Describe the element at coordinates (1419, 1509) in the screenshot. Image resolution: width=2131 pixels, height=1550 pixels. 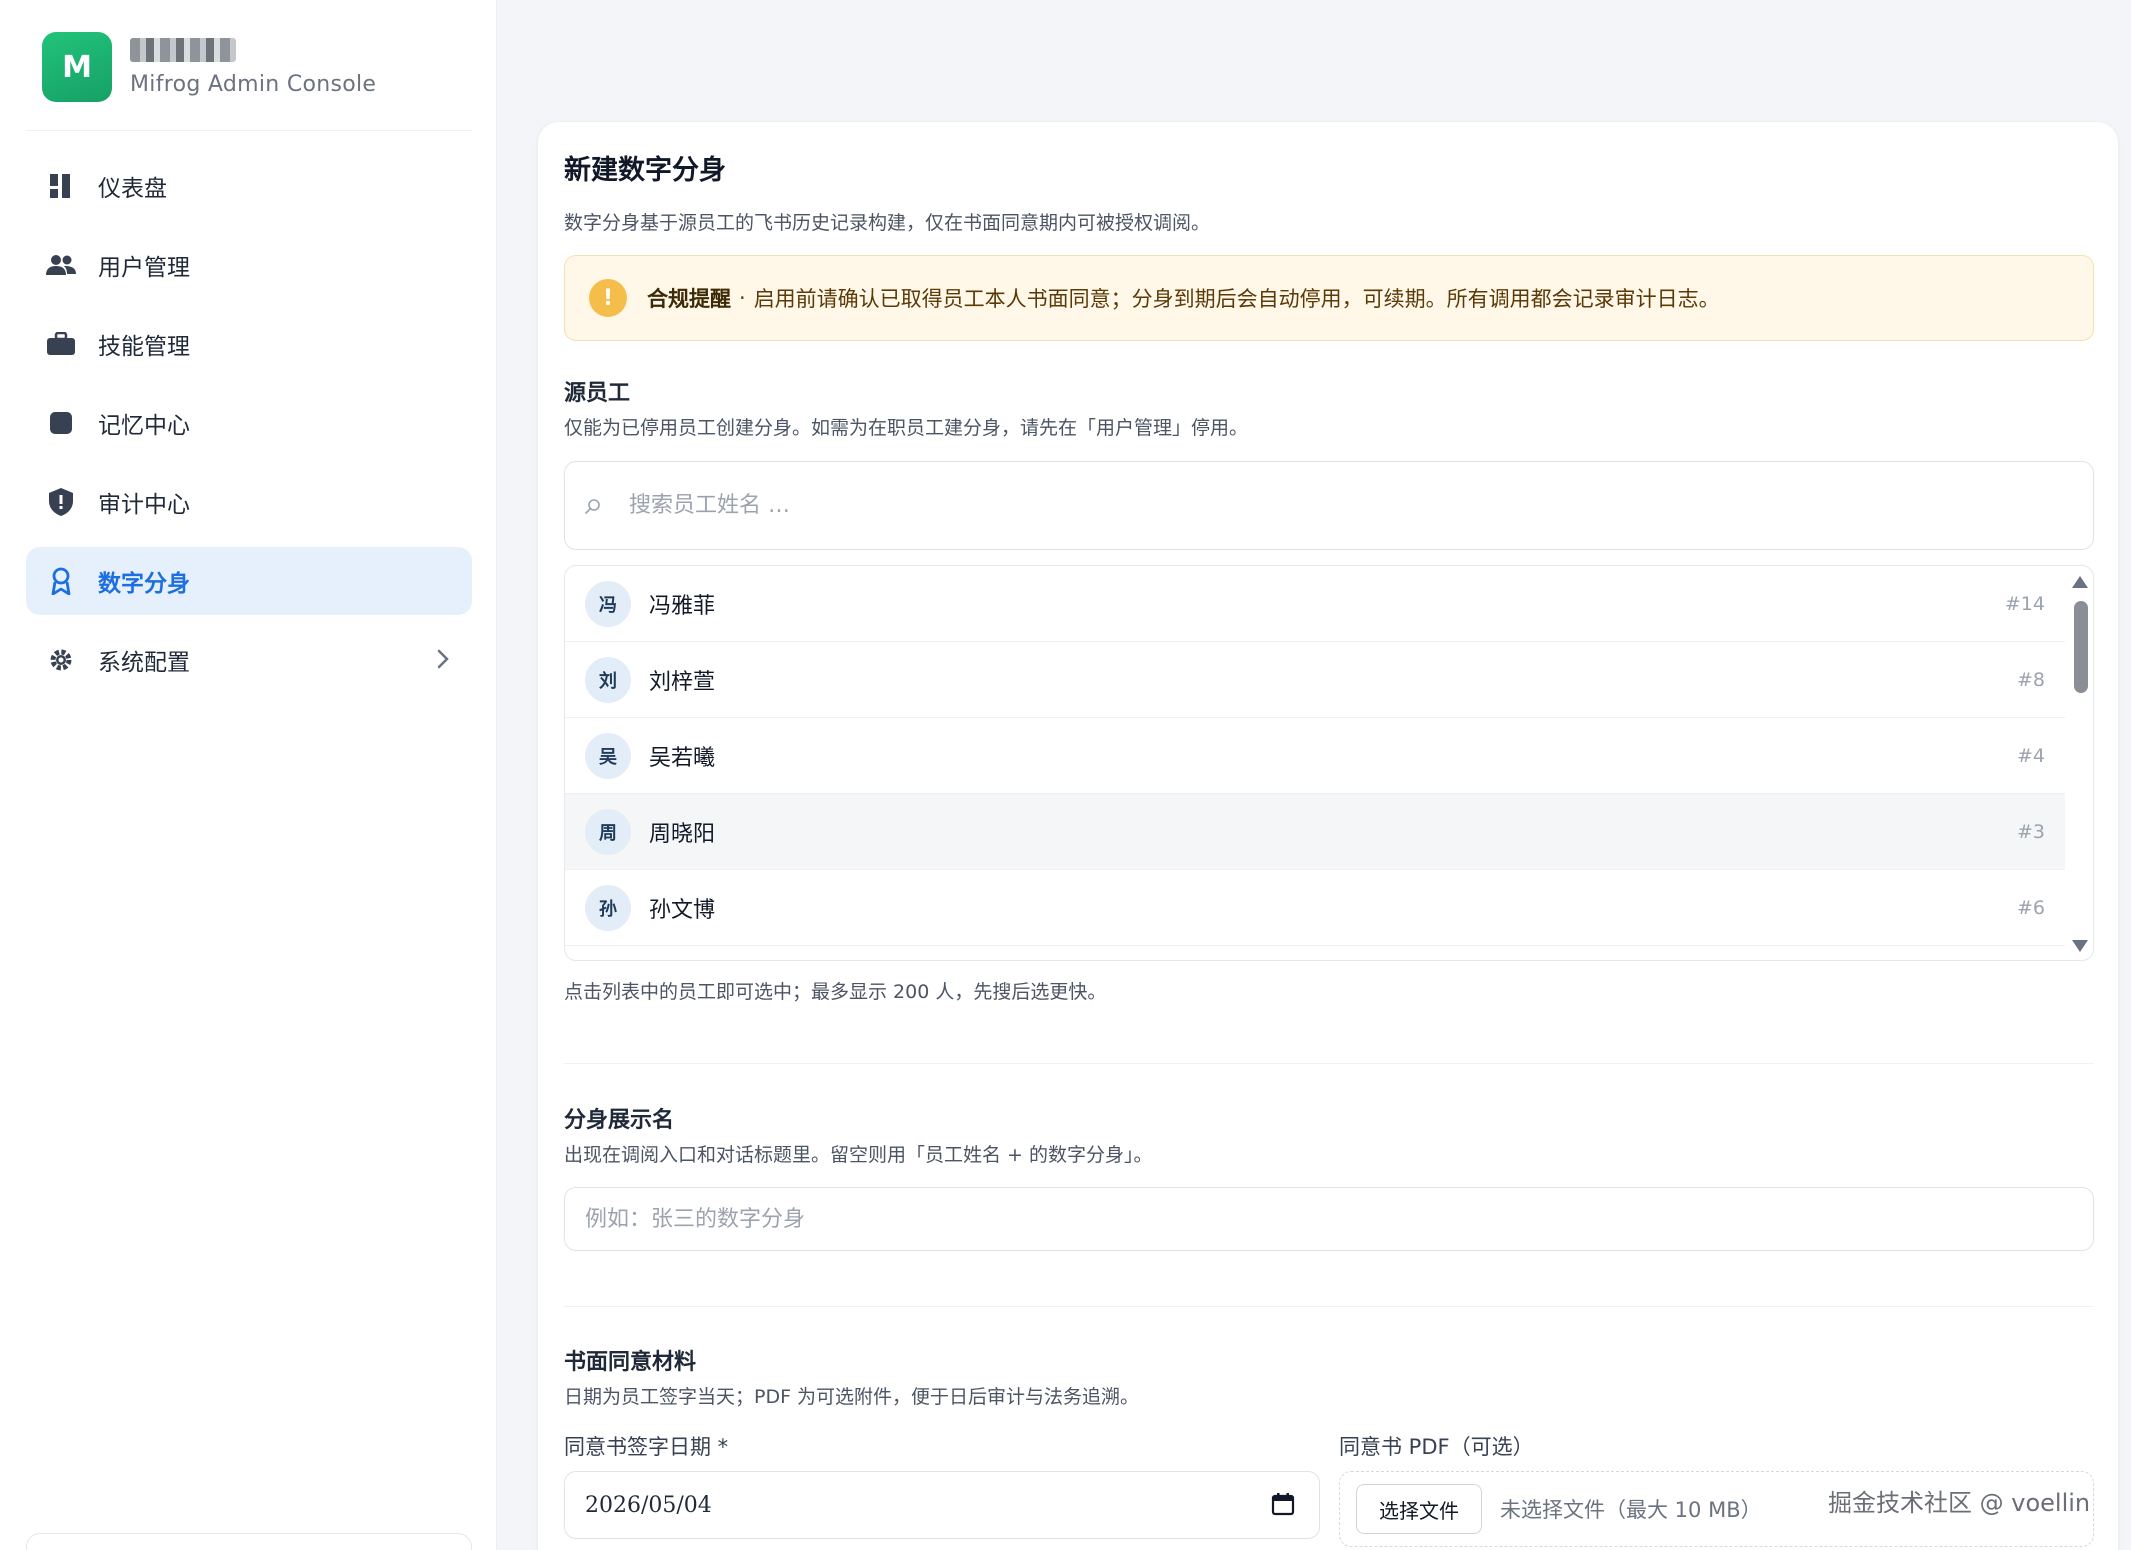
I see `choose-file-button: 选择文件` at that location.